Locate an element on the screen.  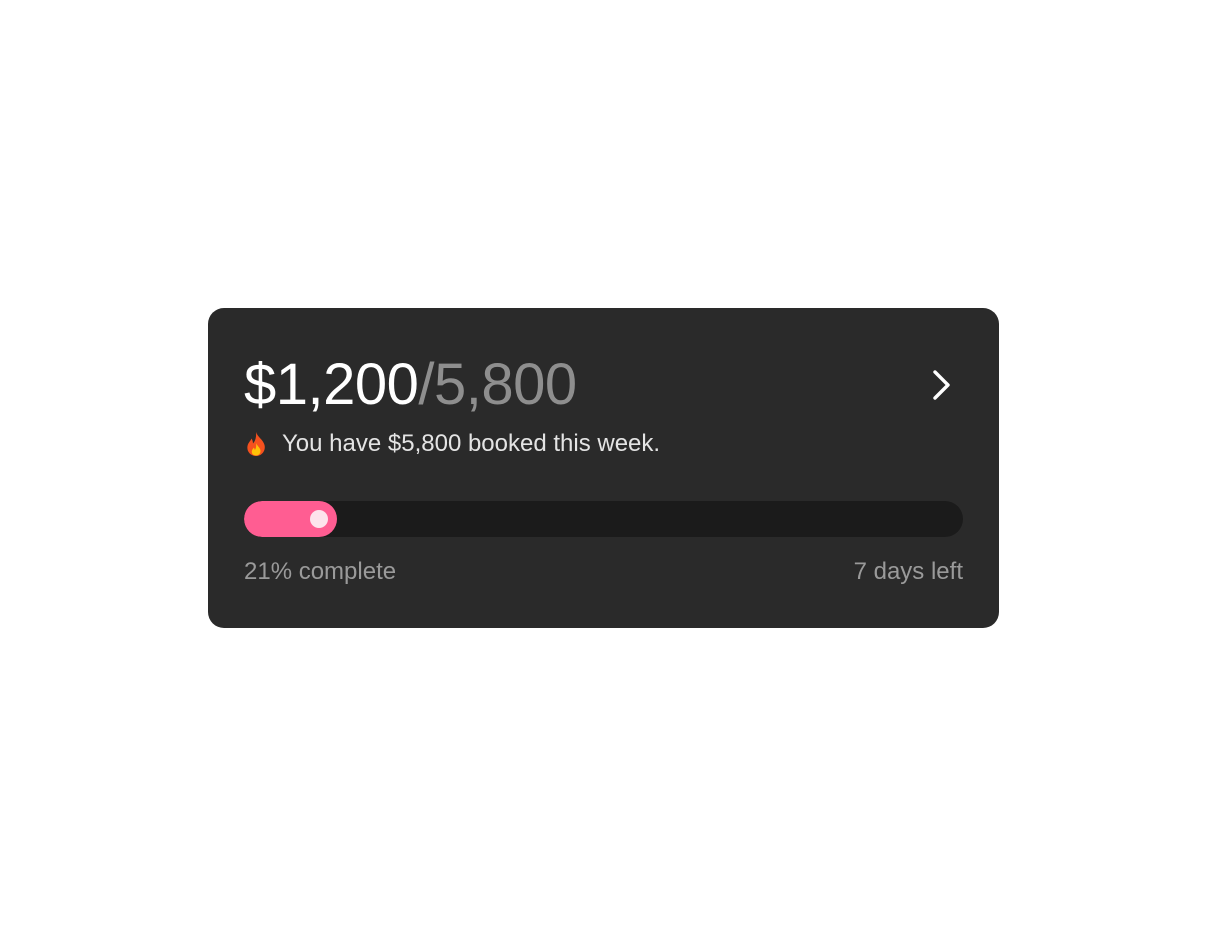
amount-summary: $1,200/5,800 is located at coordinates (410, 385).